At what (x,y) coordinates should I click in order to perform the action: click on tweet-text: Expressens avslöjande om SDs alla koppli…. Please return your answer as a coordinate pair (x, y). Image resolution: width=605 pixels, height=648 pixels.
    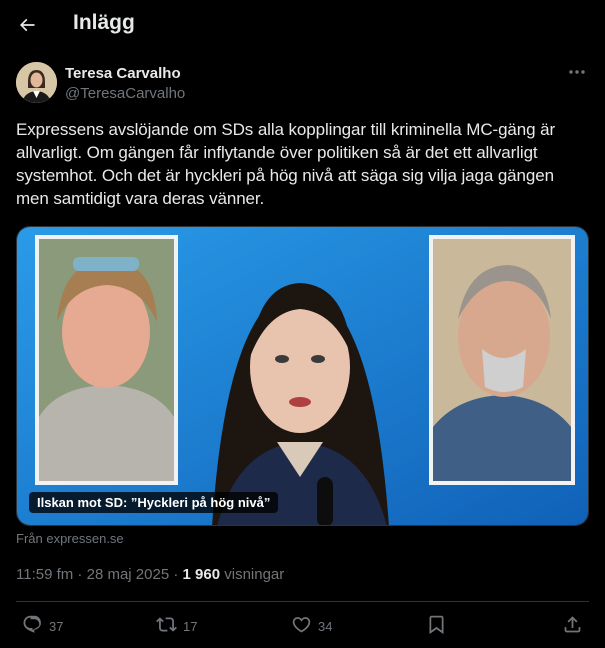
    Looking at the image, I should click on (286, 164).